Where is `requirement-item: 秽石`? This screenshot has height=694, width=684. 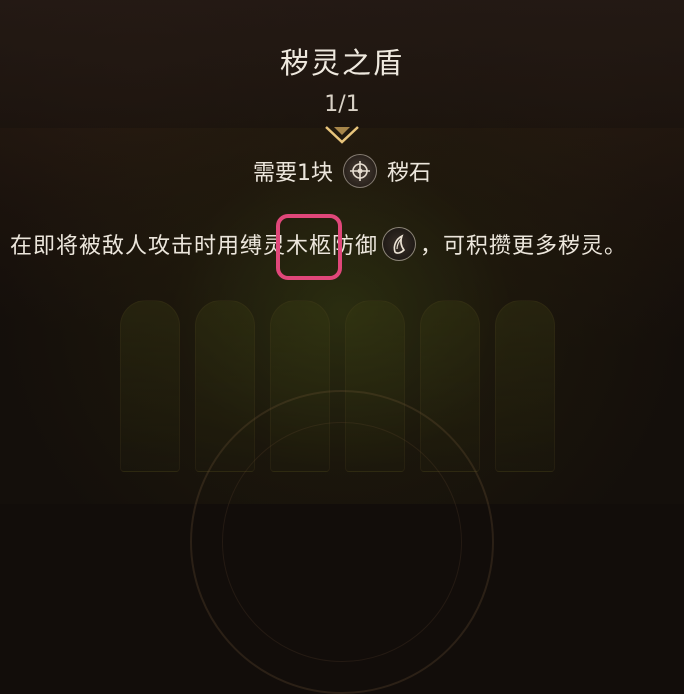 requirement-item: 秽石 is located at coordinates (408, 173).